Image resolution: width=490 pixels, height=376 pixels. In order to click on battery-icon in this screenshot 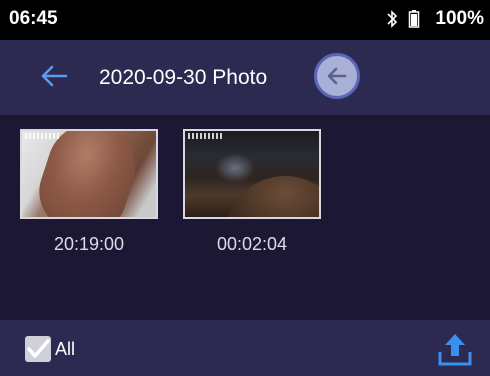, I will do `click(414, 19)`.